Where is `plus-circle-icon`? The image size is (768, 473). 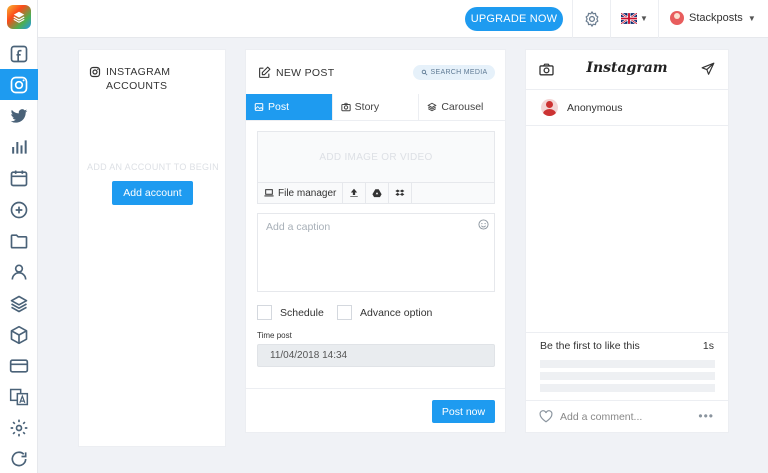
plus-circle-icon is located at coordinates (19, 209).